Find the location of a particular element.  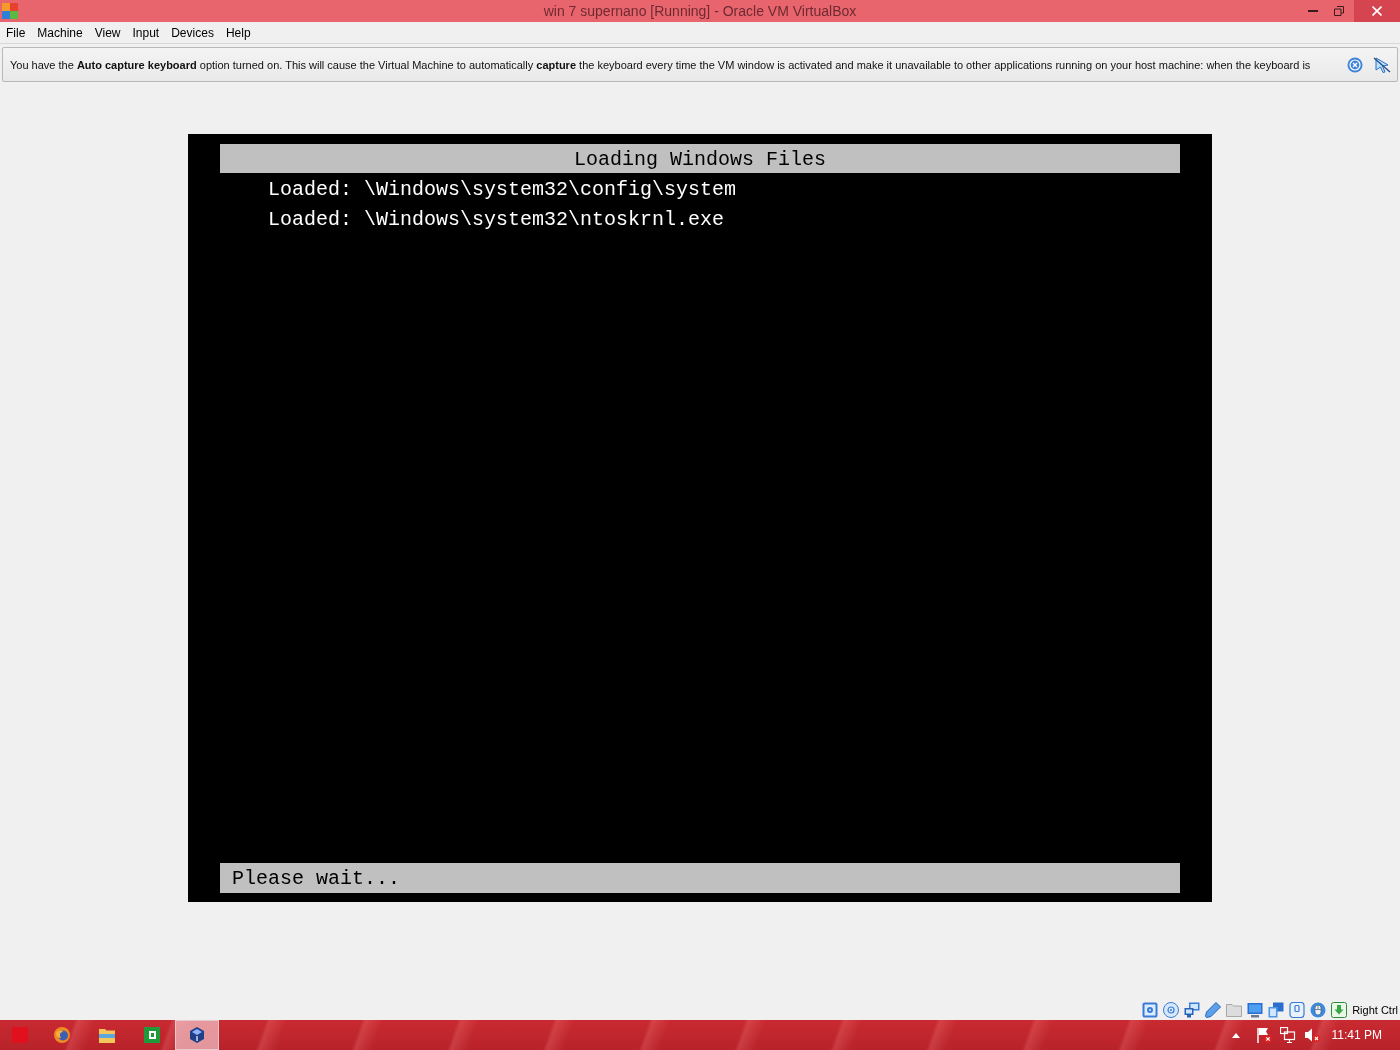

menu-item: View is located at coordinates (107, 32).